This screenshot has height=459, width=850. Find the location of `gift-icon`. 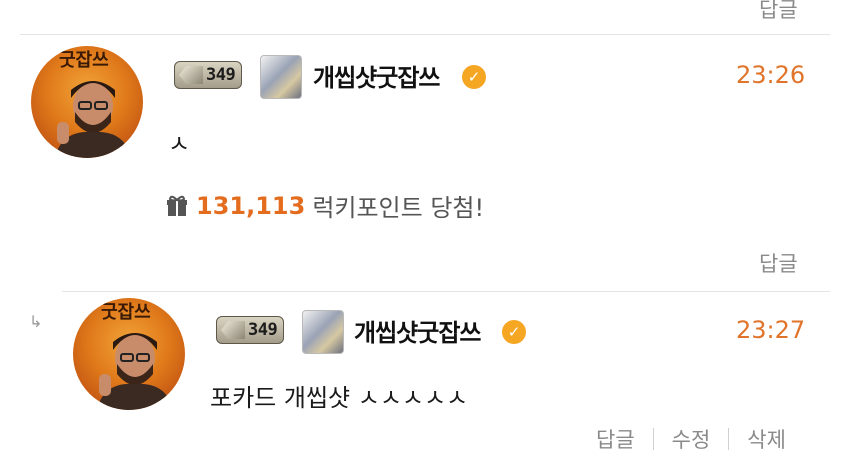

gift-icon is located at coordinates (177, 205).